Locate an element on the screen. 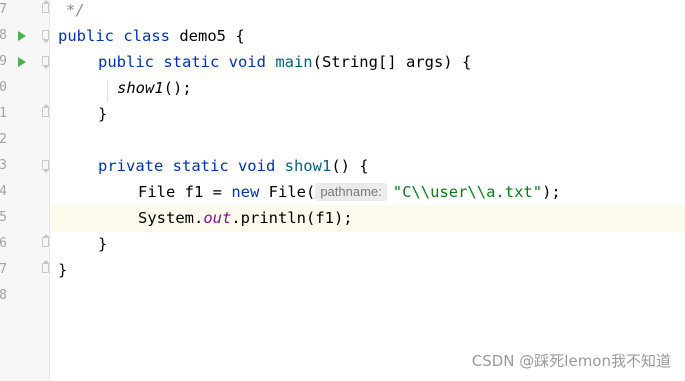  parameter-hint: pathname: is located at coordinates (351, 192).